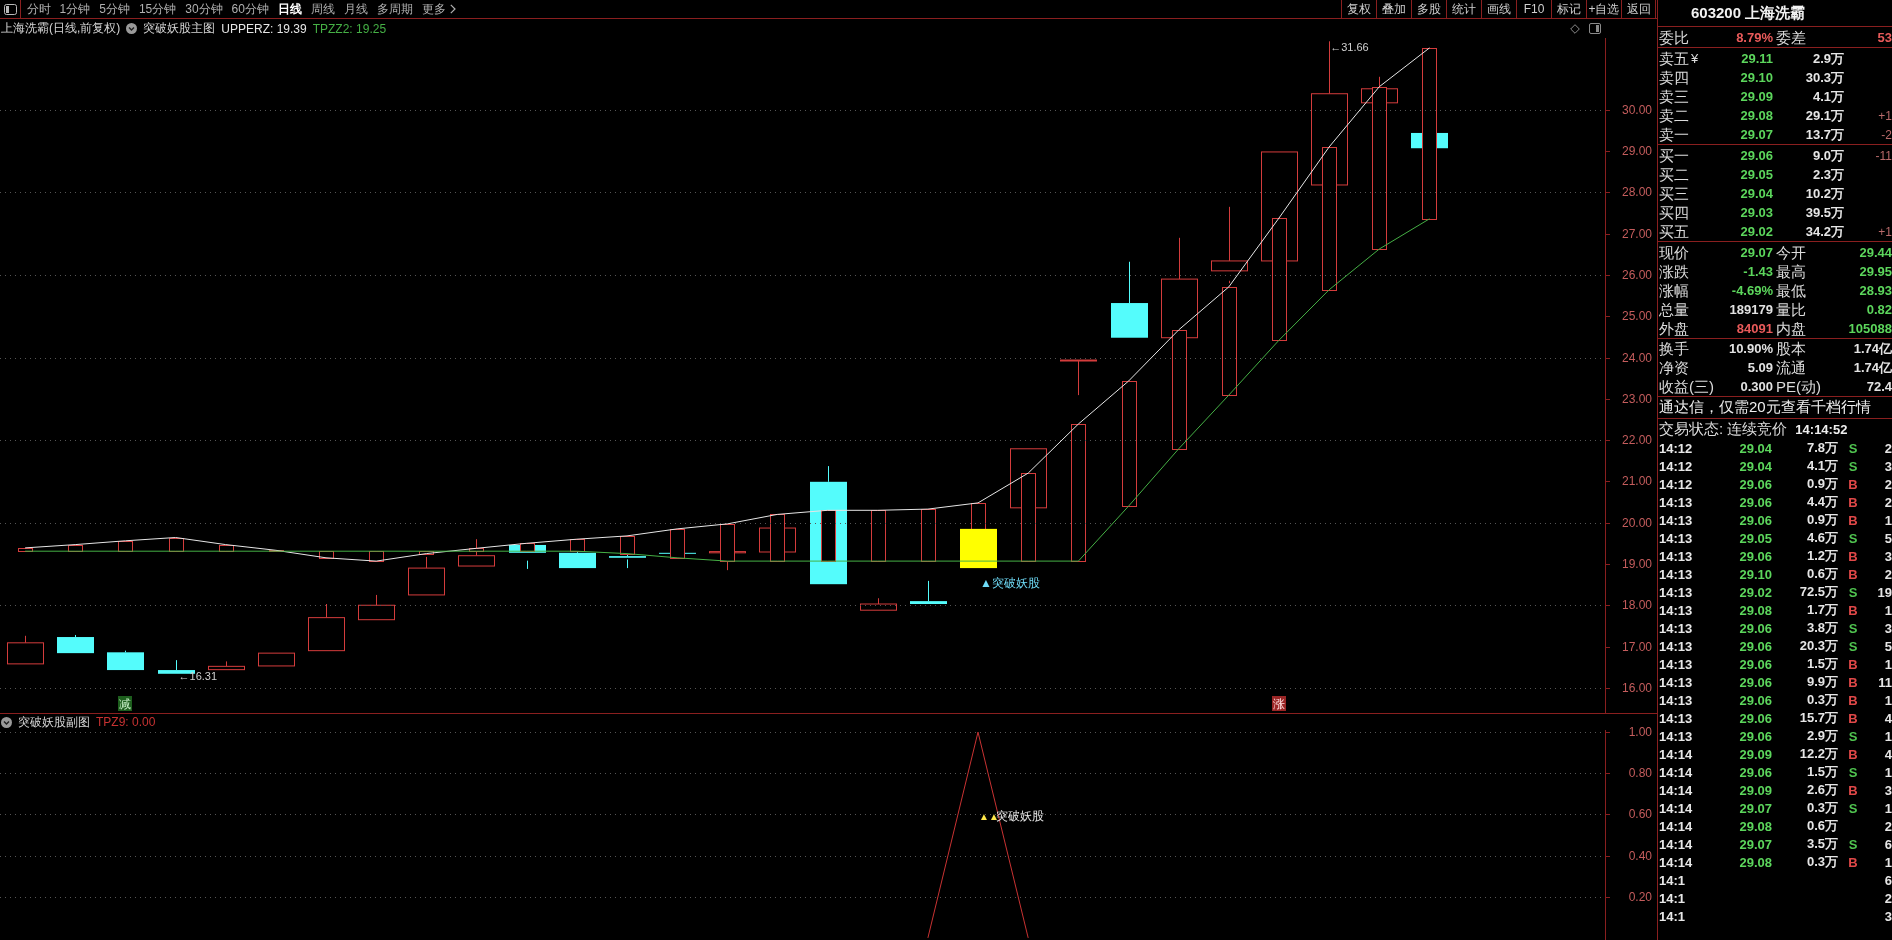  Describe the element at coordinates (1568, 9) in the screenshot. I see `tool-button: 标记` at that location.